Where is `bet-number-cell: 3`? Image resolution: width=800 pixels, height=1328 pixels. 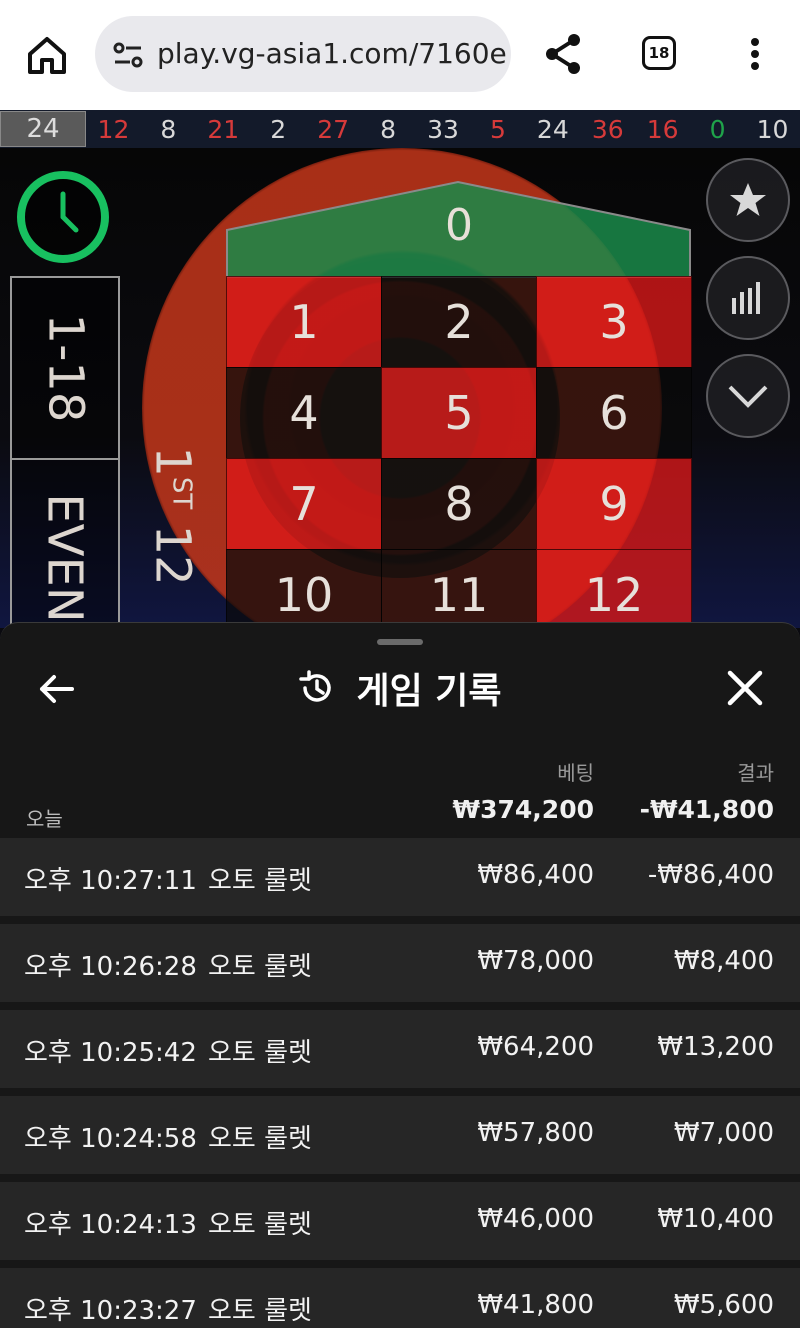
bet-number-cell: 3 is located at coordinates (614, 322).